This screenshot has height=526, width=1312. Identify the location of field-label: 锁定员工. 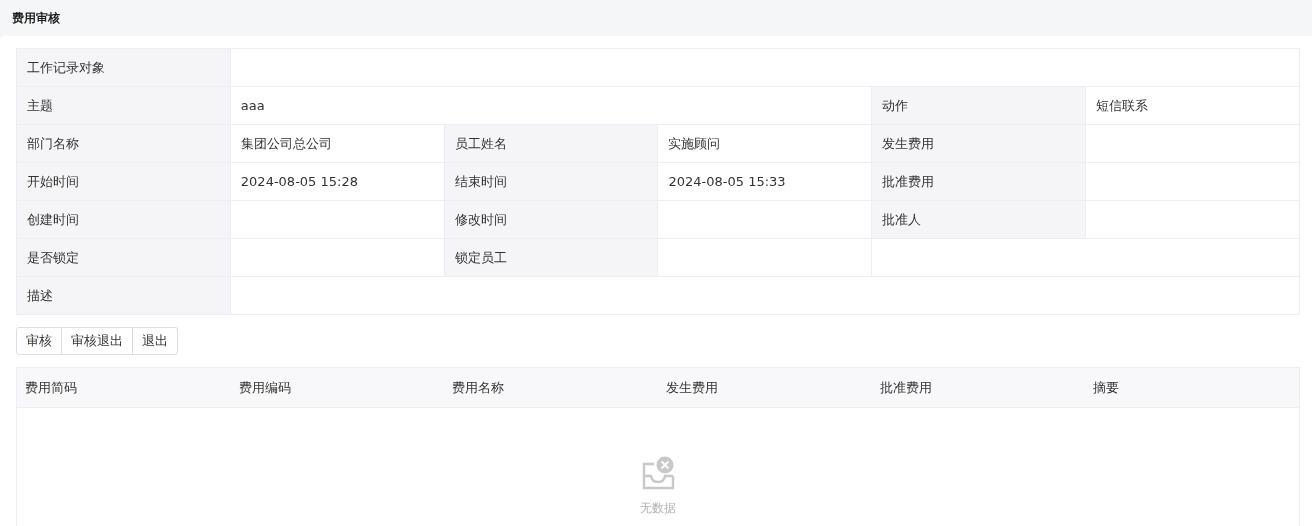
(551, 258).